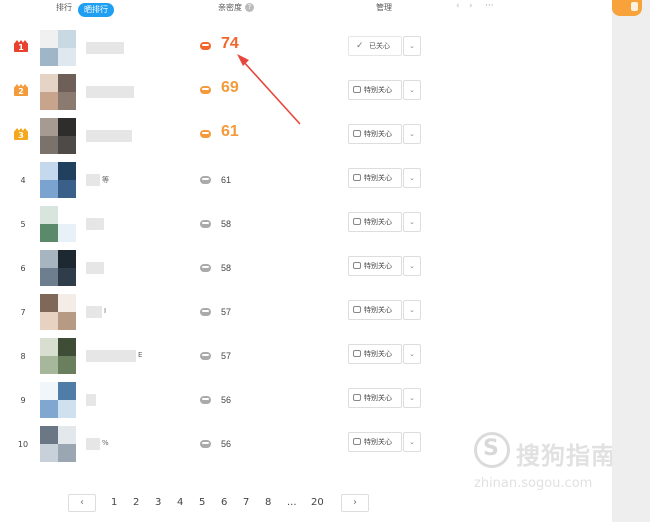 This screenshot has height=522, width=650. Describe the element at coordinates (491, 448) in the screenshot. I see `watermark-logo-letter: S` at that location.